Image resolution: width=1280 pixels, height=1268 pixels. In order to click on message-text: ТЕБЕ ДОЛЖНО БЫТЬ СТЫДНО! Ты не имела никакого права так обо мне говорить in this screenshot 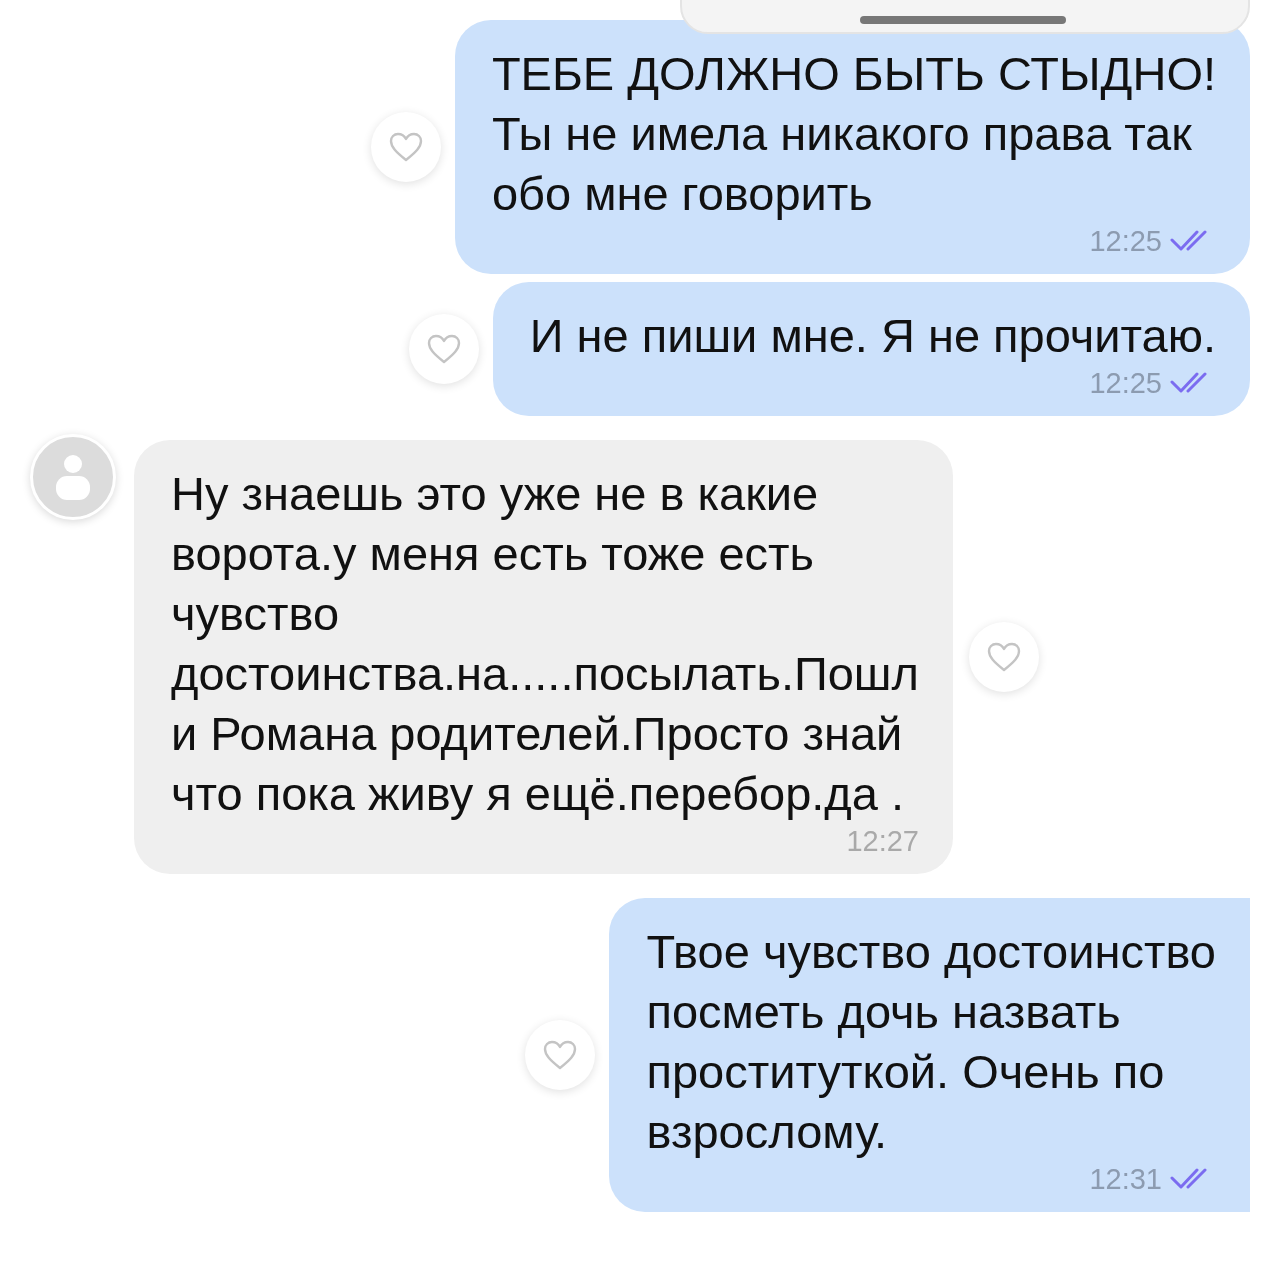, I will do `click(853, 134)`.